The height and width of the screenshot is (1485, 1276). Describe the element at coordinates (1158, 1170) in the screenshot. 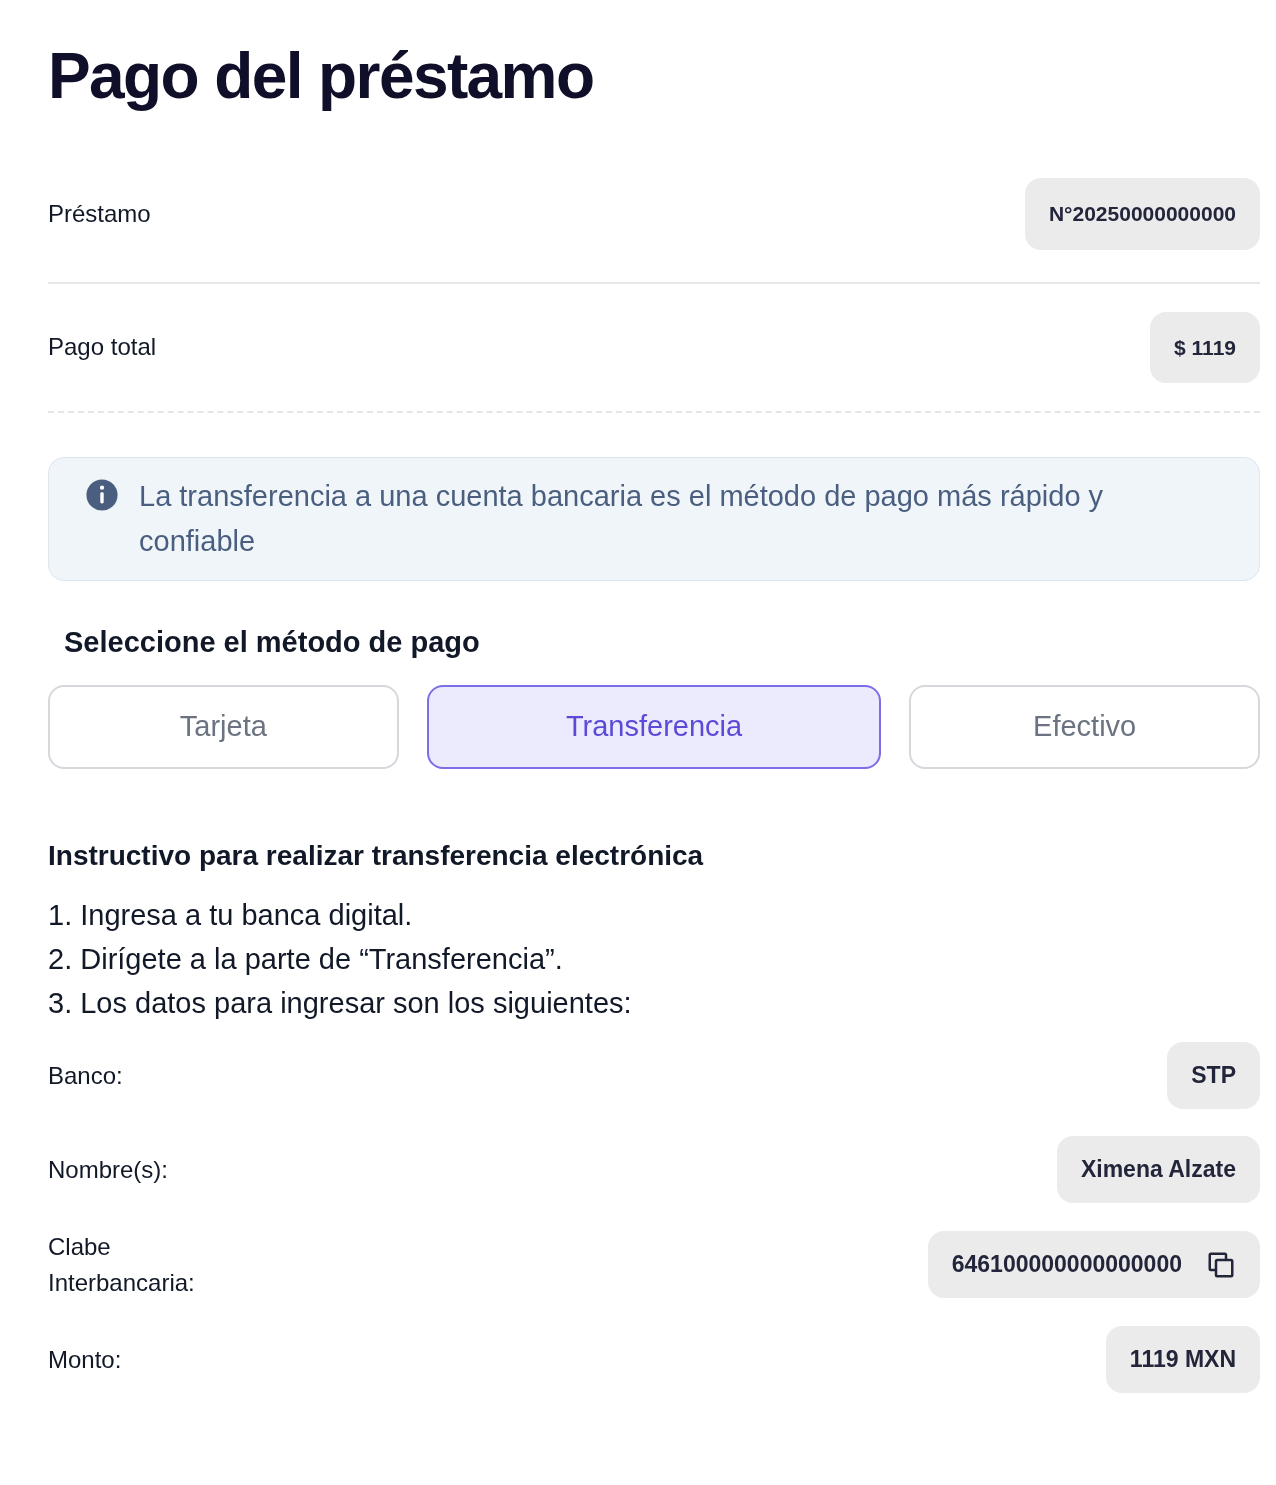

I see `detail-value-text: Ximena Alzate` at that location.